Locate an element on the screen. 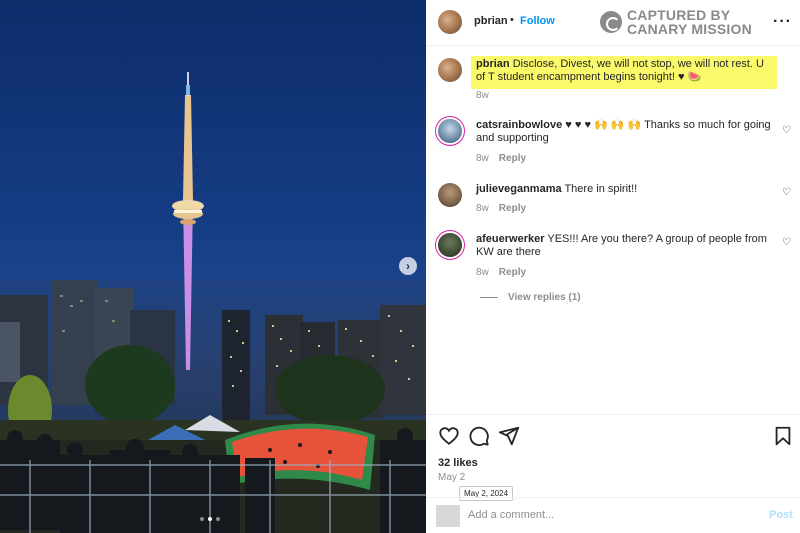  comment-username: afeuerwerker is located at coordinates (510, 239).